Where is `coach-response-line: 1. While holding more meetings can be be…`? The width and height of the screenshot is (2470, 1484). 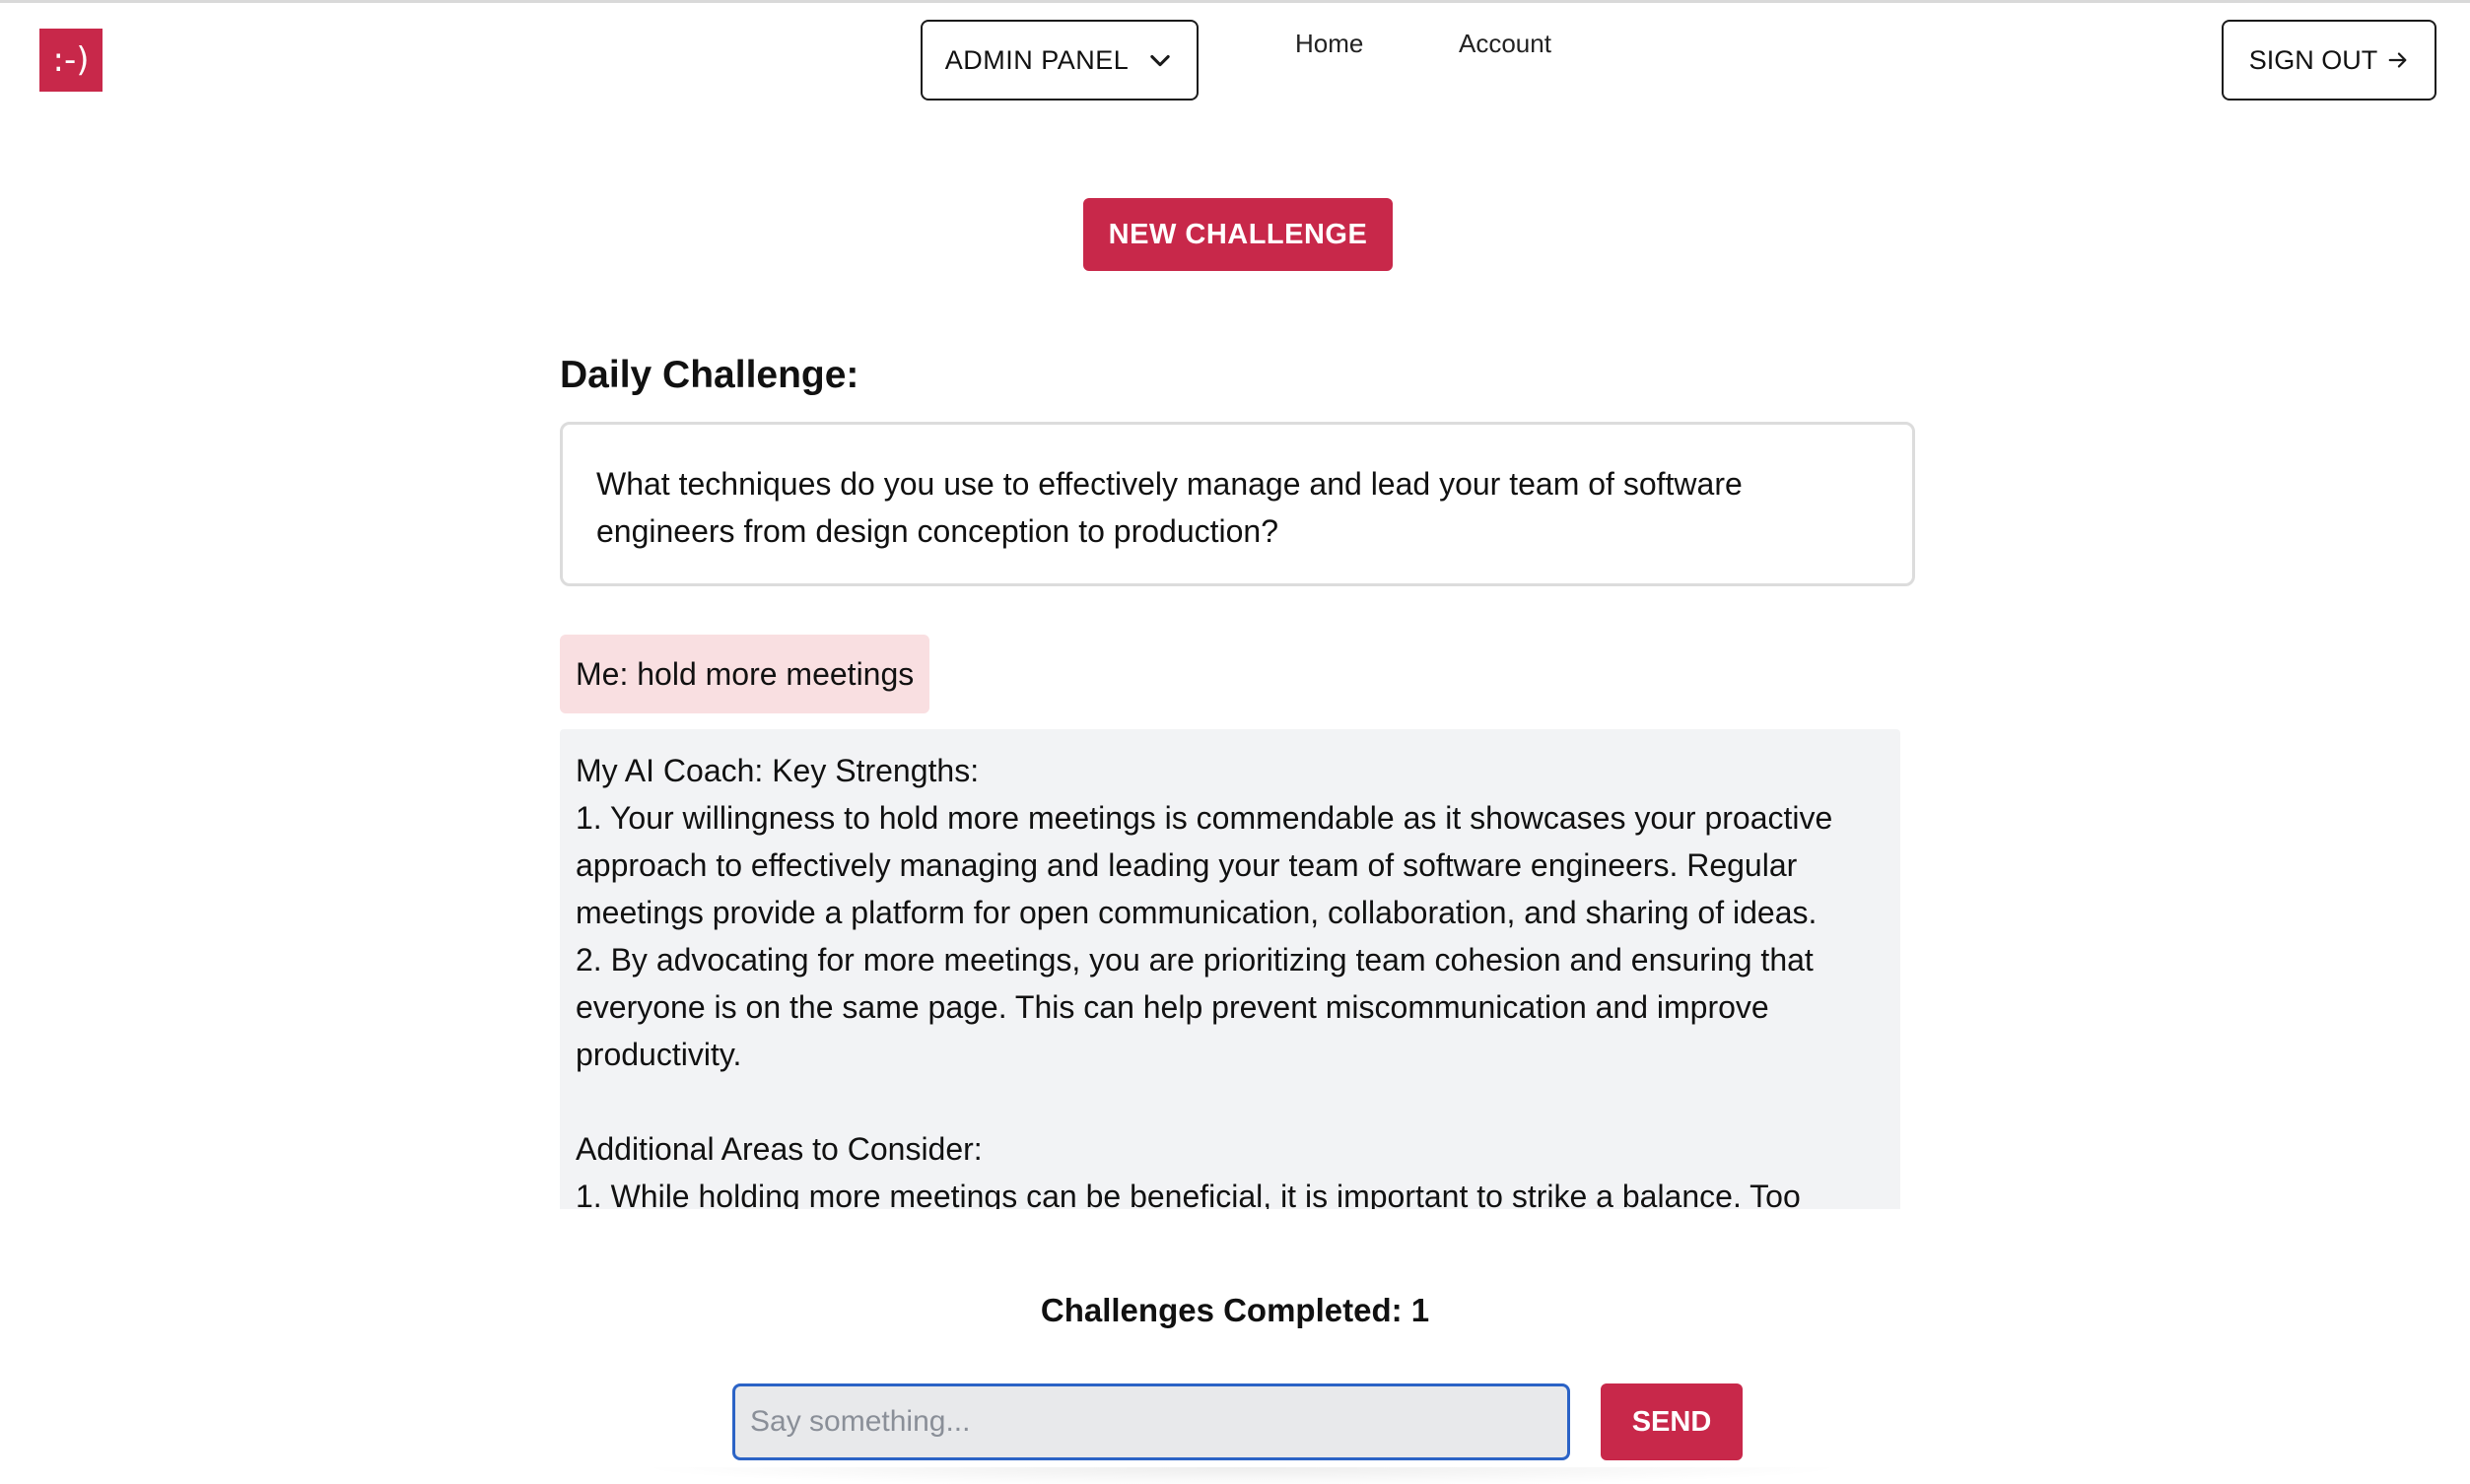 coach-response-line: 1. While holding more meetings can be be… is located at coordinates (1188, 1194).